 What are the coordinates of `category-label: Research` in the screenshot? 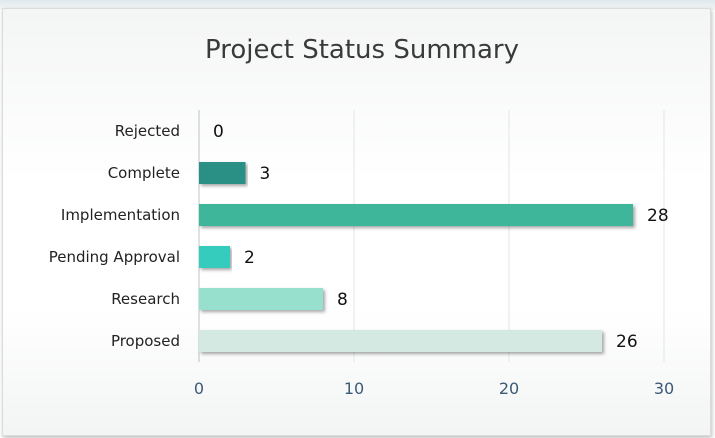 It's located at (145, 299).